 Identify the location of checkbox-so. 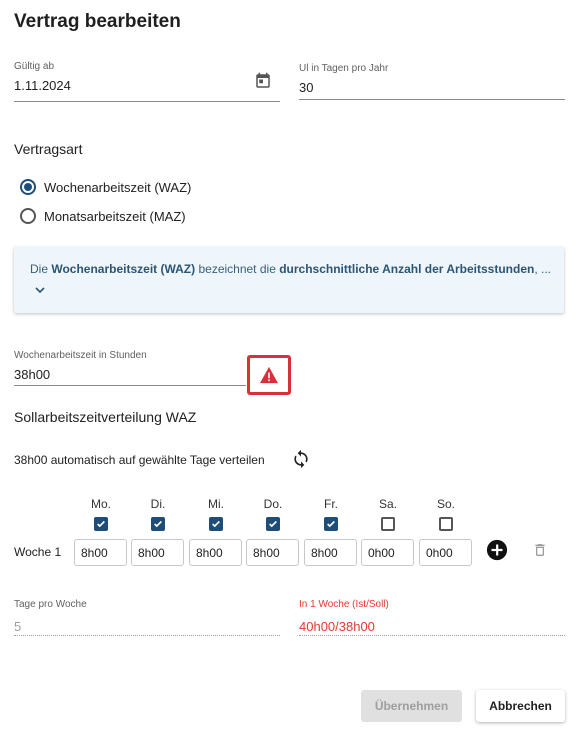
(446, 524).